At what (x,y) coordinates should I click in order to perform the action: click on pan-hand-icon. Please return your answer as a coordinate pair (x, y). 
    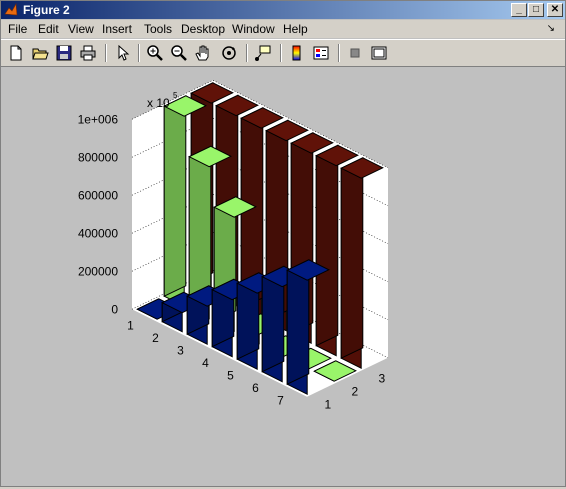
    Looking at the image, I should click on (203, 53).